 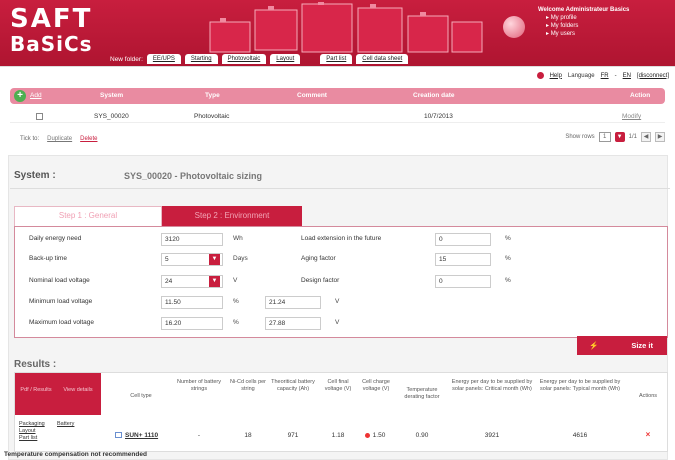 What do you see at coordinates (236, 301) in the screenshot?
I see `min-voltage-unit: %` at bounding box center [236, 301].